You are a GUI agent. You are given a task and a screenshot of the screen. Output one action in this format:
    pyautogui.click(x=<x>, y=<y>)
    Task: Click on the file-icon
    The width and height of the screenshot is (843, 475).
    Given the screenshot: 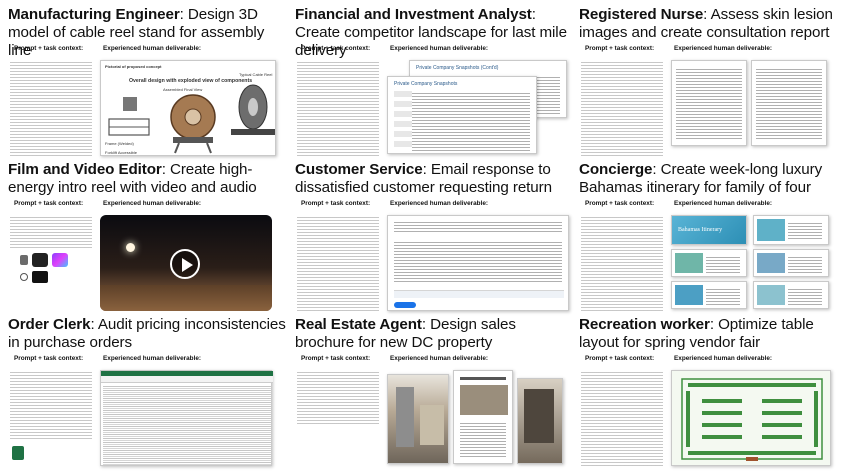 What is the action you would take?
    pyautogui.click(x=24, y=260)
    